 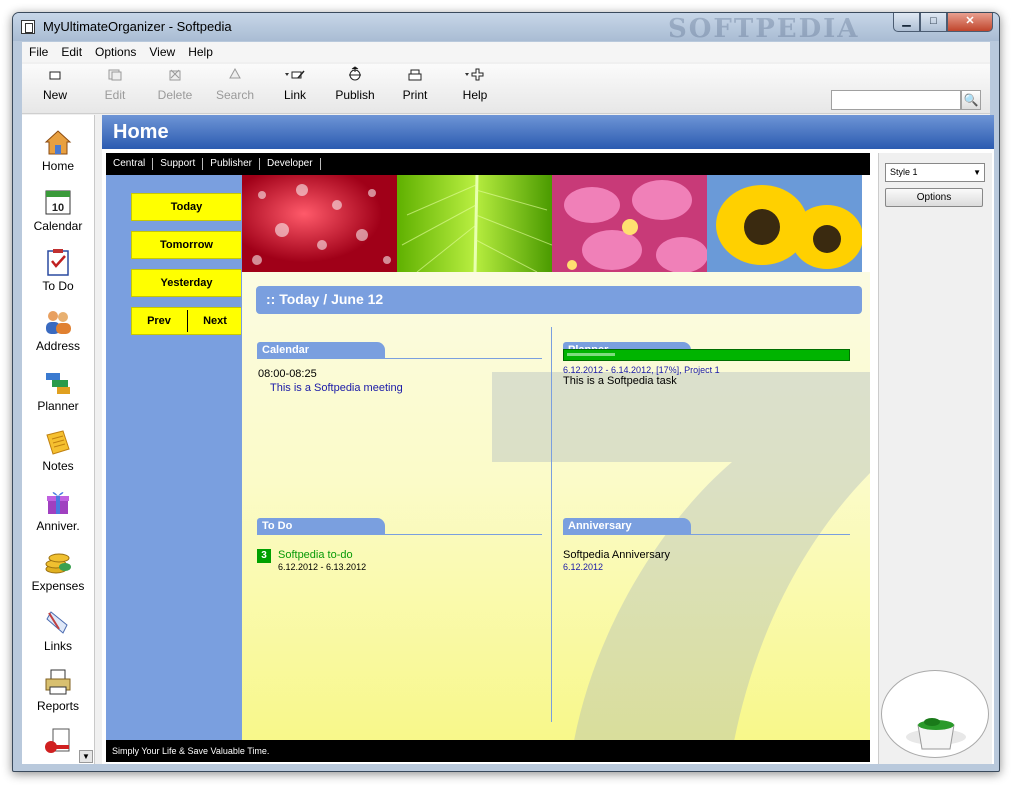 What do you see at coordinates (506, 52) in the screenshot?
I see `menu-bar: File Edit Options View Help` at bounding box center [506, 52].